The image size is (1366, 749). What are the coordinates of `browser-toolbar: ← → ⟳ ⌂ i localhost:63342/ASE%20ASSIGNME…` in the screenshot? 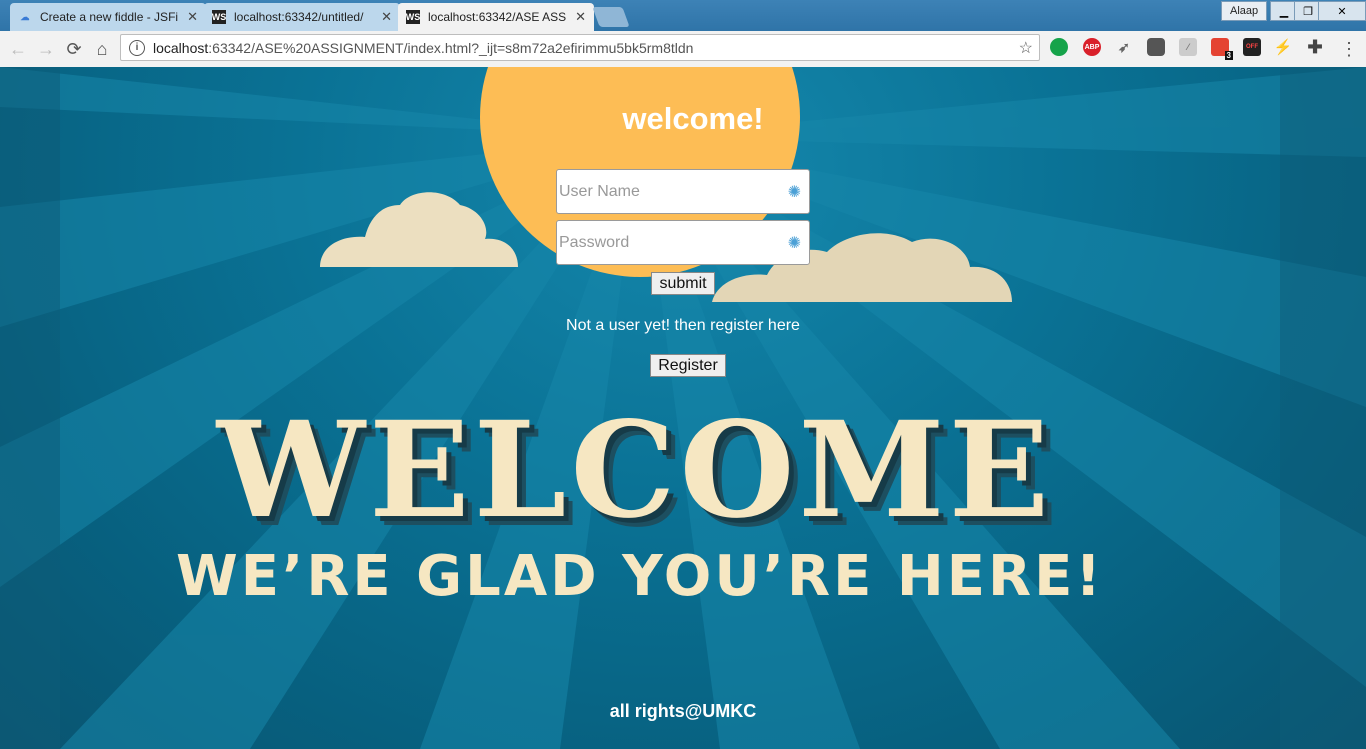 It's located at (683, 49).